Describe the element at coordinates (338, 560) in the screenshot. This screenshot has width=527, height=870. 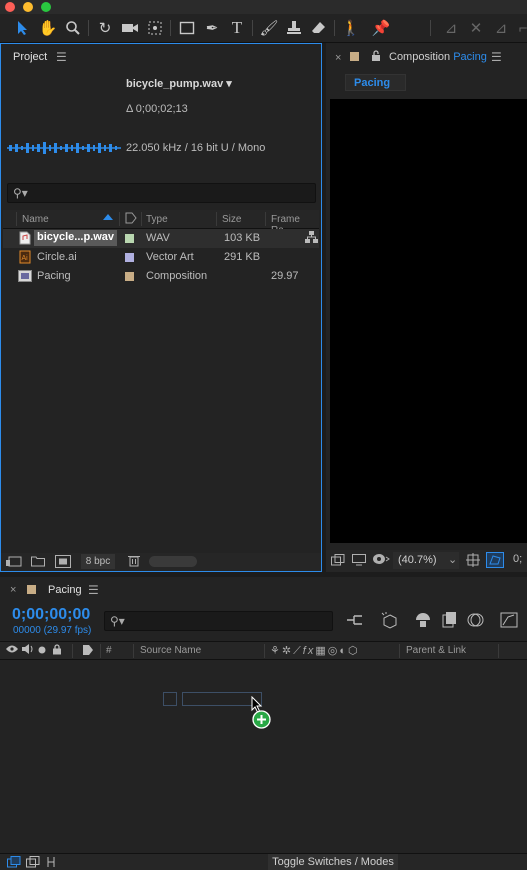
I see `always-preview-icon` at that location.